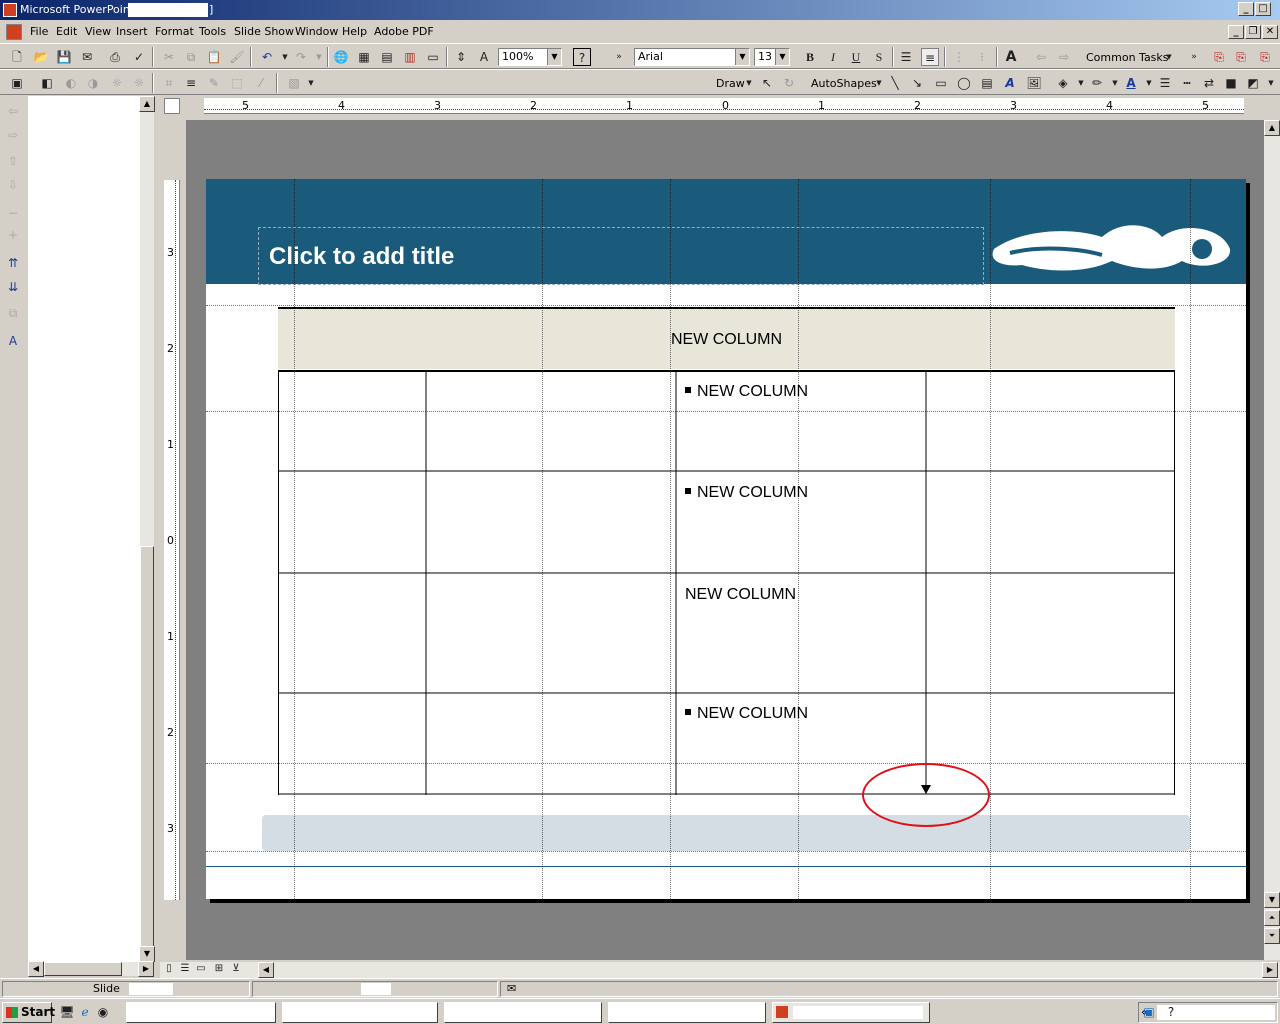 The width and height of the screenshot is (1280, 1024). I want to click on crop-icon: ⌗, so click(169, 83).